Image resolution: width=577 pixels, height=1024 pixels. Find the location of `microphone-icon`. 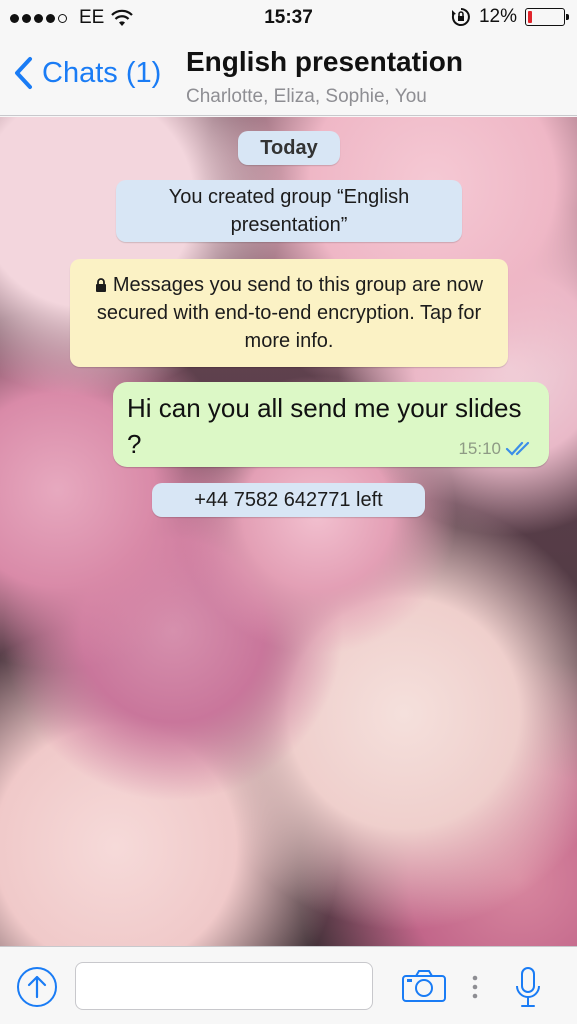

microphone-icon is located at coordinates (528, 987).